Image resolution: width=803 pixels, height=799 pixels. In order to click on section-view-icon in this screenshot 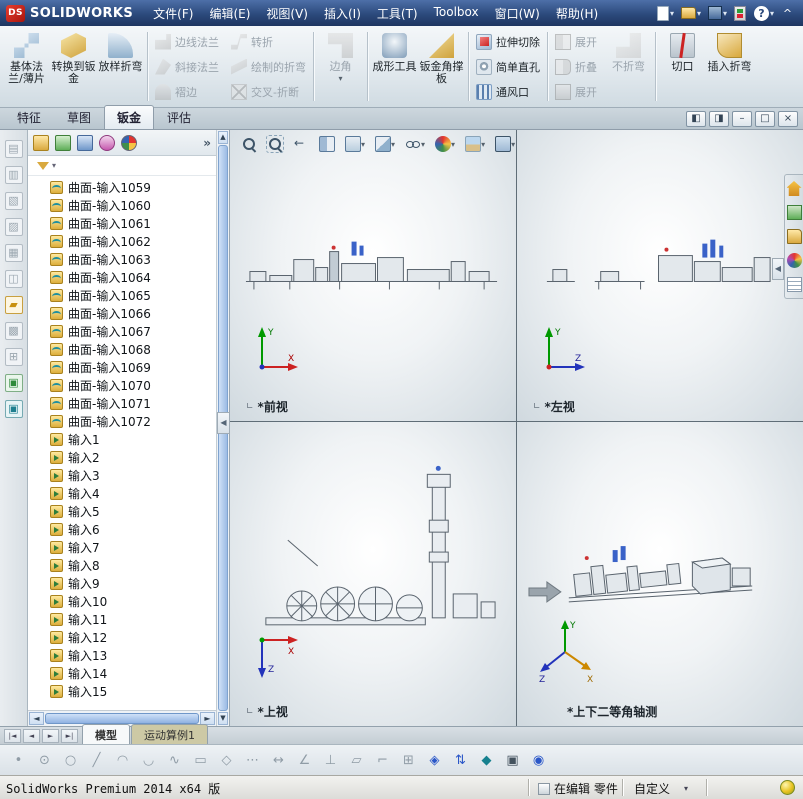, I will do `click(327, 144)`.